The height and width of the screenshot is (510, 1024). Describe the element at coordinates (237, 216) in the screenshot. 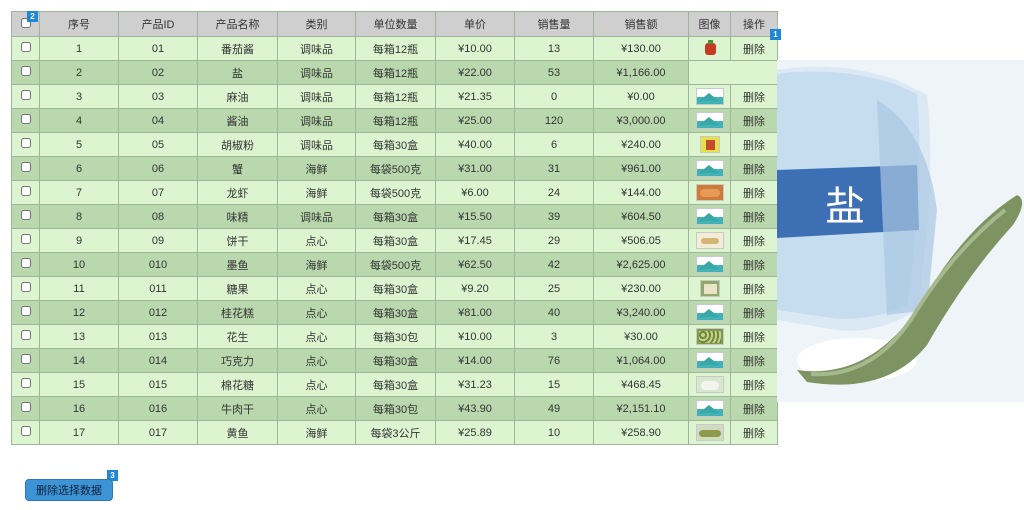

I see `cell-name: 味精` at that location.